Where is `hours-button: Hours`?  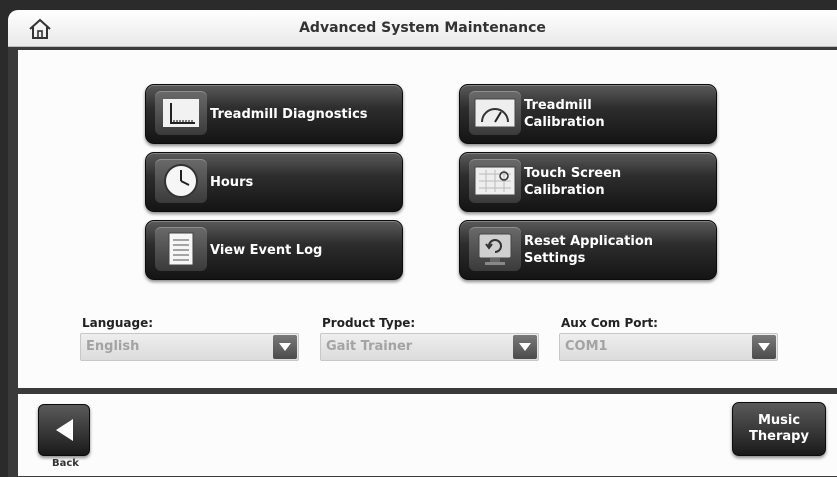 hours-button: Hours is located at coordinates (274, 182).